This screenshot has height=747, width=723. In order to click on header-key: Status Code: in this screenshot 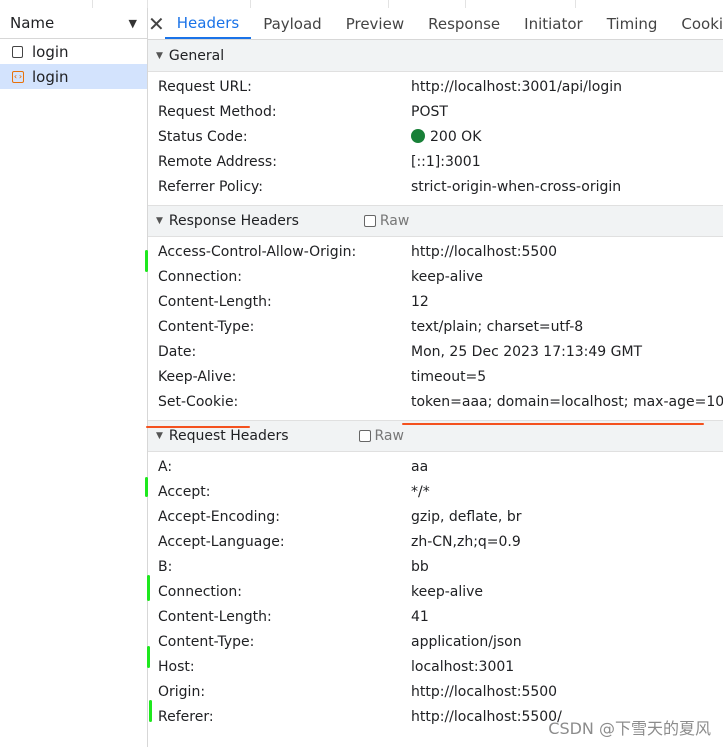, I will do `click(203, 136)`.